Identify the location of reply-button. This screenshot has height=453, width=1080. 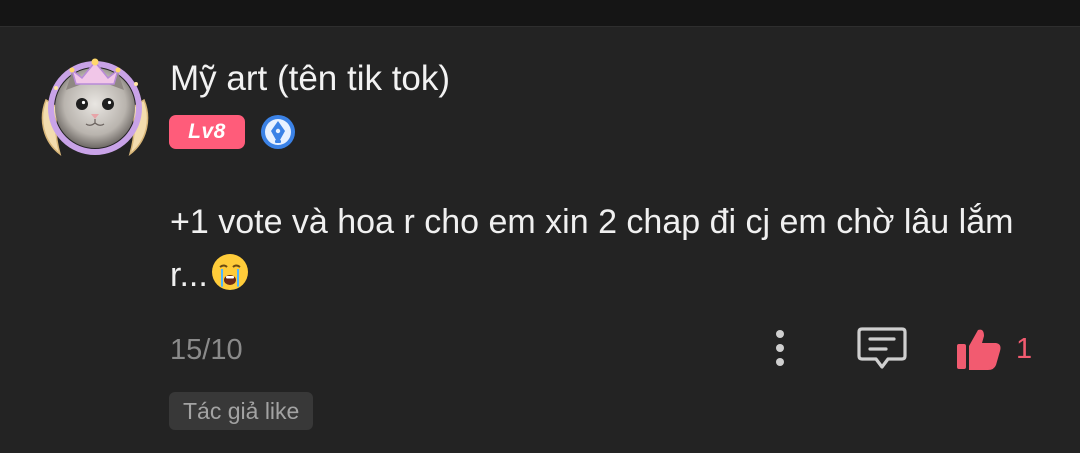
(882, 348).